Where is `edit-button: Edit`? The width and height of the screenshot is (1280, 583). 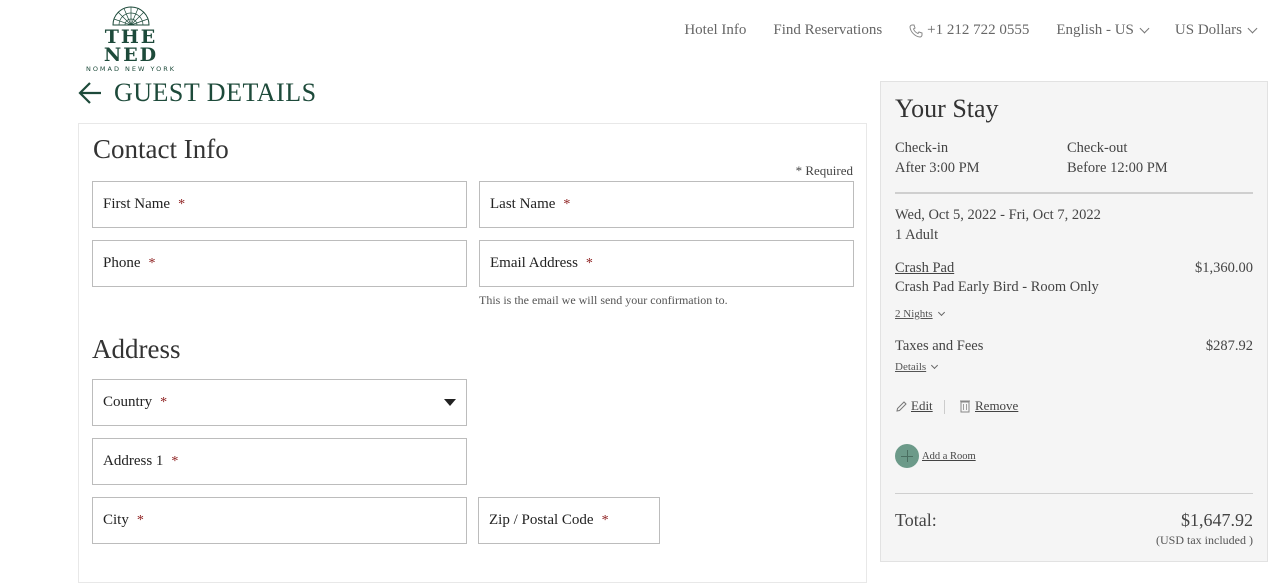
edit-button: Edit is located at coordinates (914, 406).